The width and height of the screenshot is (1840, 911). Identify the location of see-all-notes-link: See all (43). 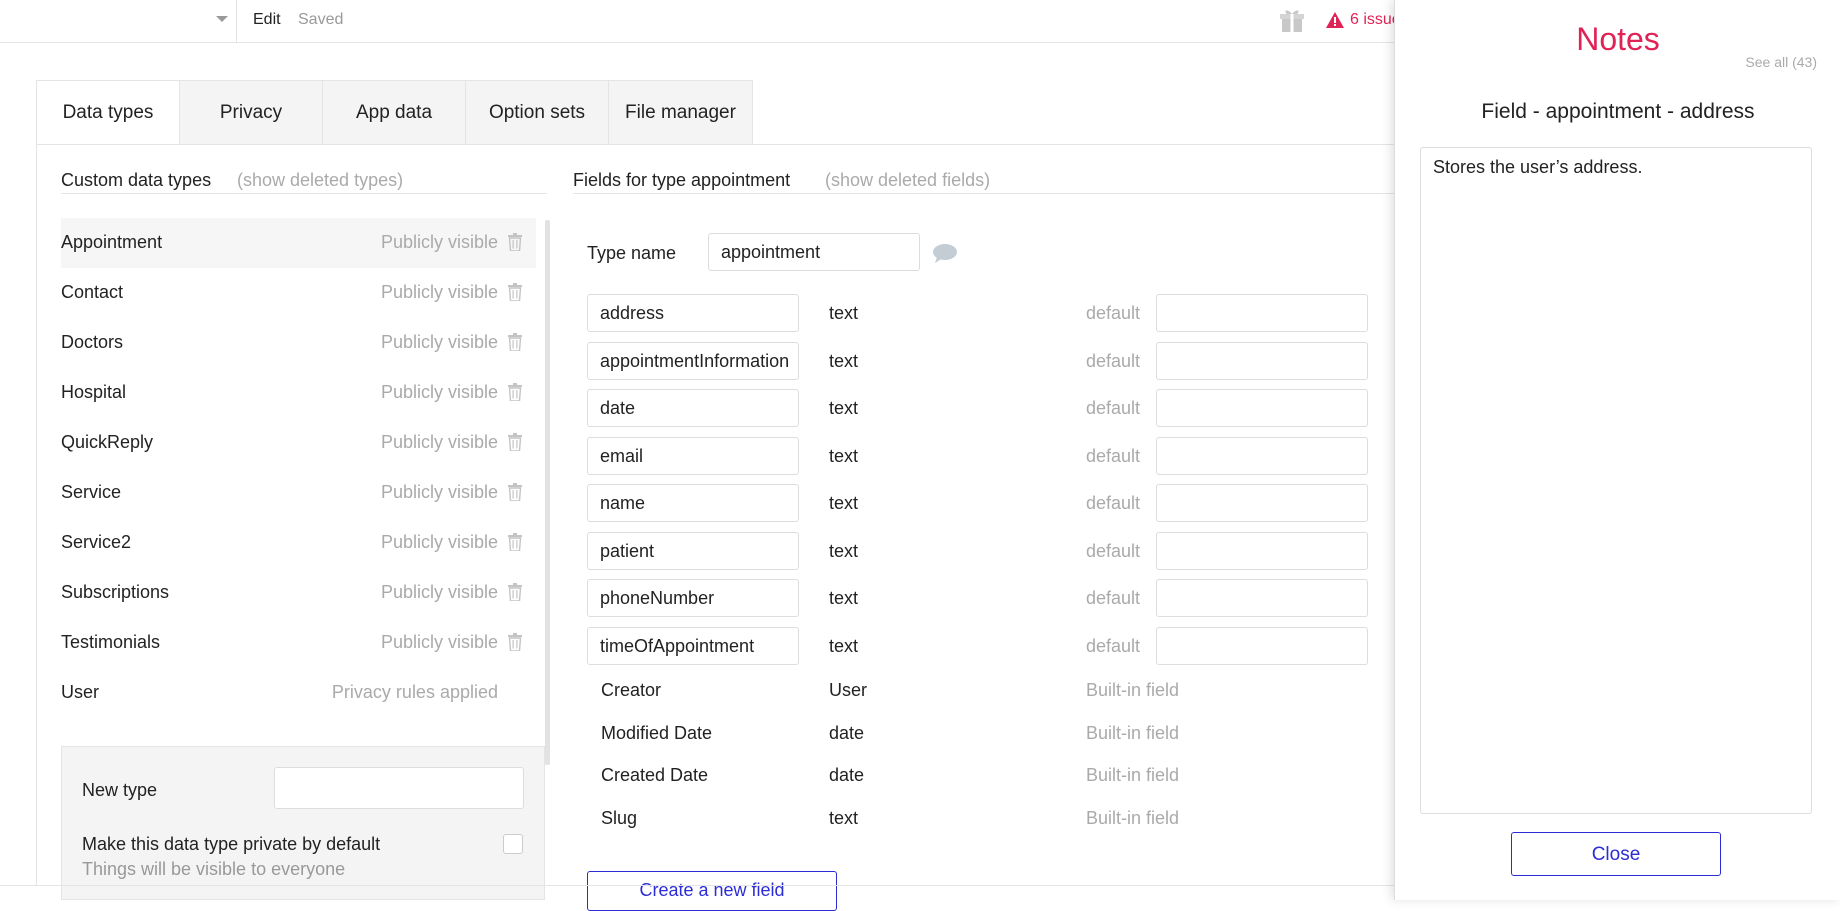
(1781, 62).